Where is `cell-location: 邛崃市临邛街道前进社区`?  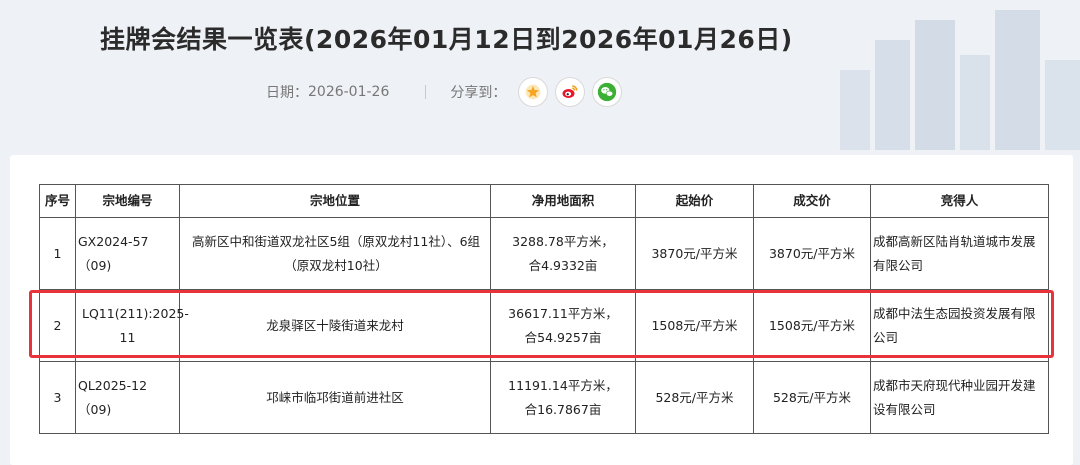 cell-location: 邛崃市临邛街道前进社区 is located at coordinates (335, 397).